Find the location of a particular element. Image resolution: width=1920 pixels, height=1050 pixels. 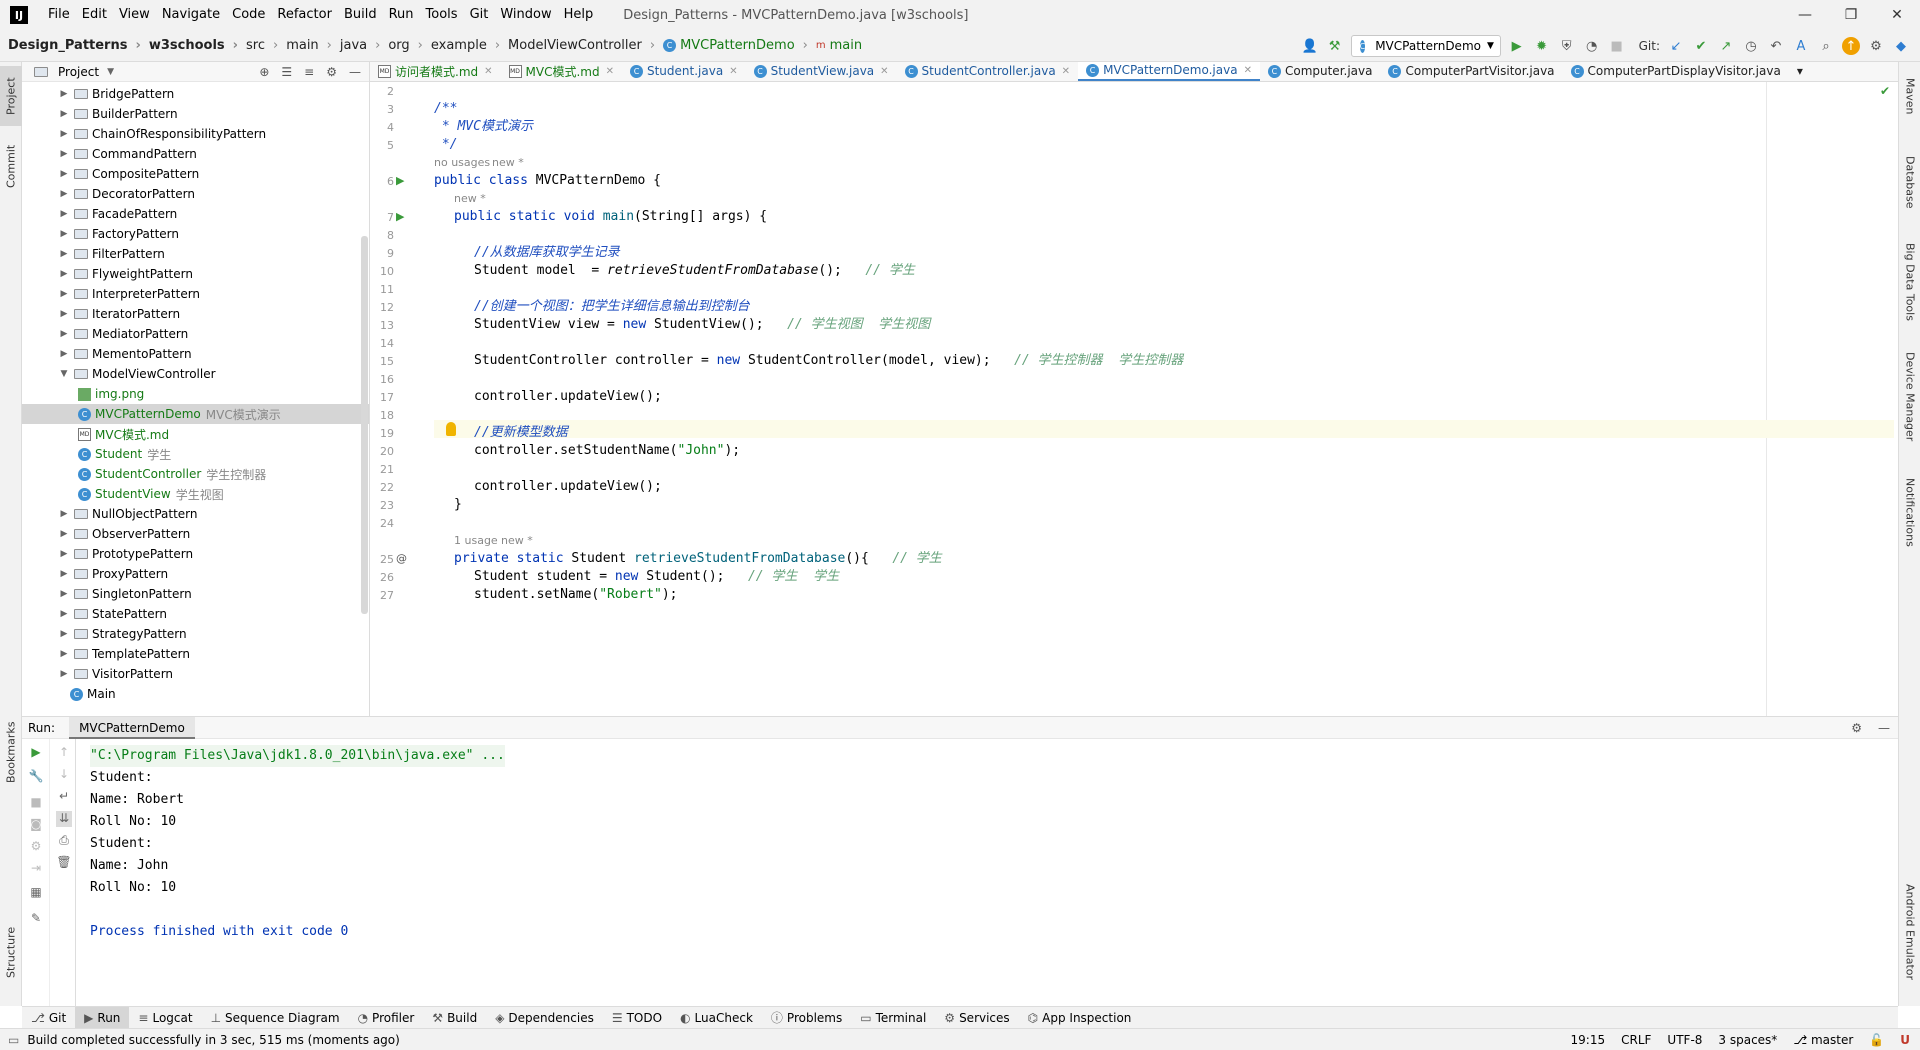

menu-code: Code is located at coordinates (248, 15).